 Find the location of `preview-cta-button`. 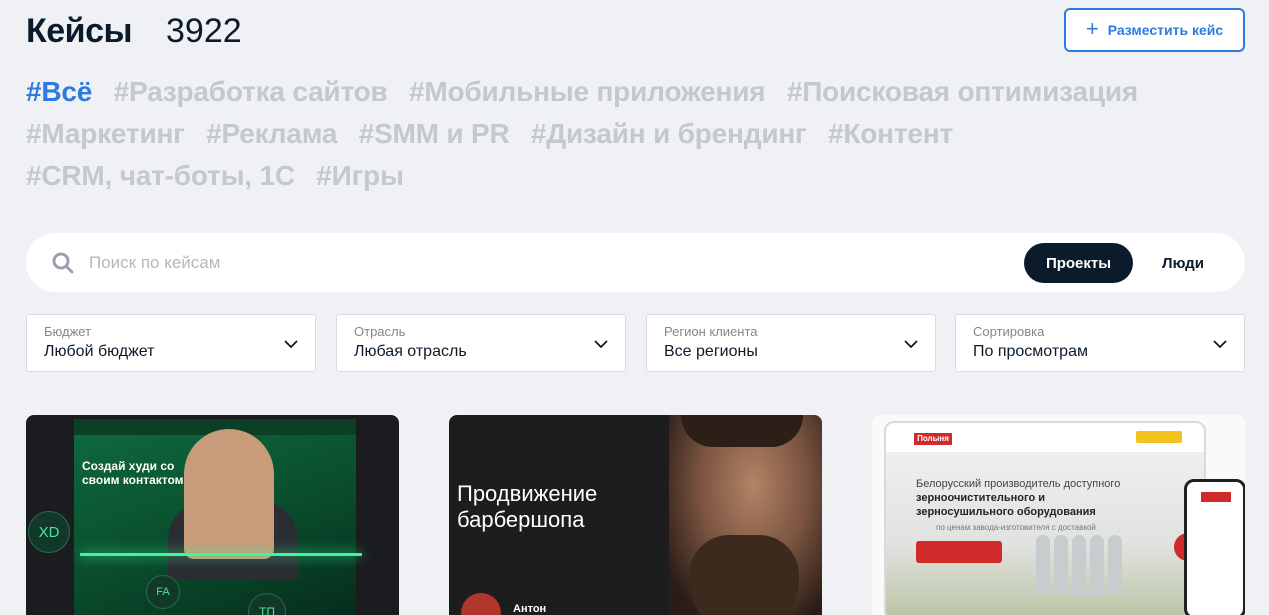

preview-cta-button is located at coordinates (959, 552).